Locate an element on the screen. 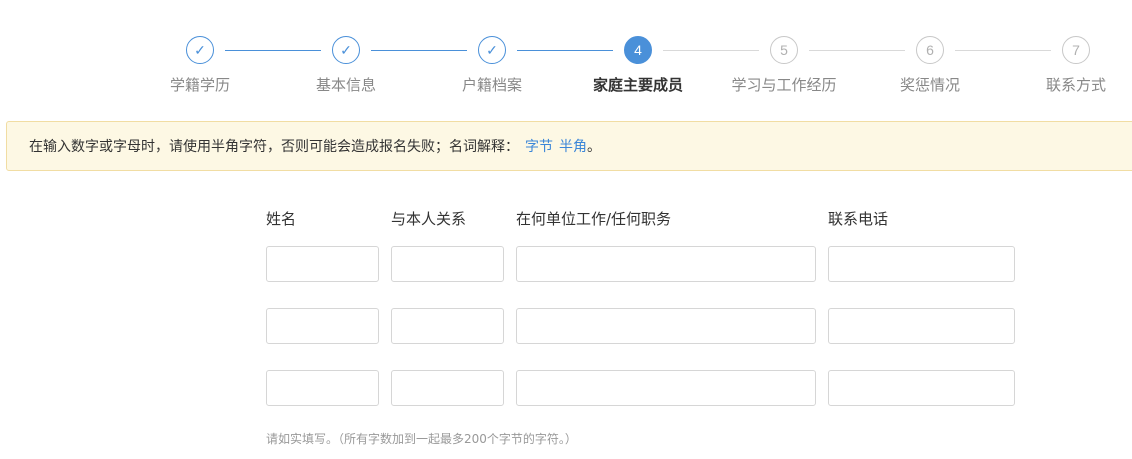 This screenshot has width=1132, height=459. step-jiating-chengyuan: 4 家庭主要成员 is located at coordinates (638, 66).